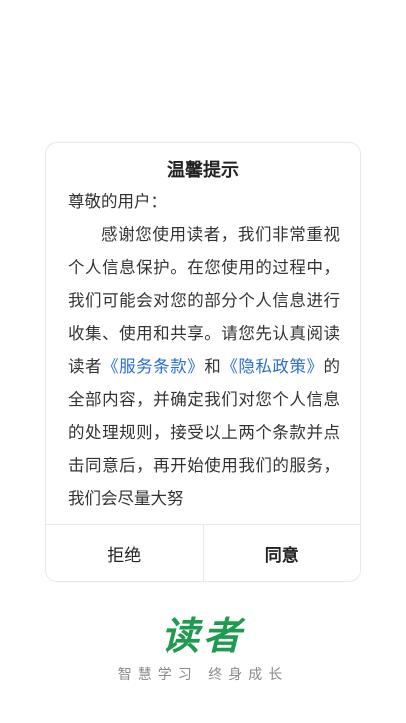 The width and height of the screenshot is (406, 723). I want to click on terms-of-service-link: 《服务条款》, so click(153, 366).